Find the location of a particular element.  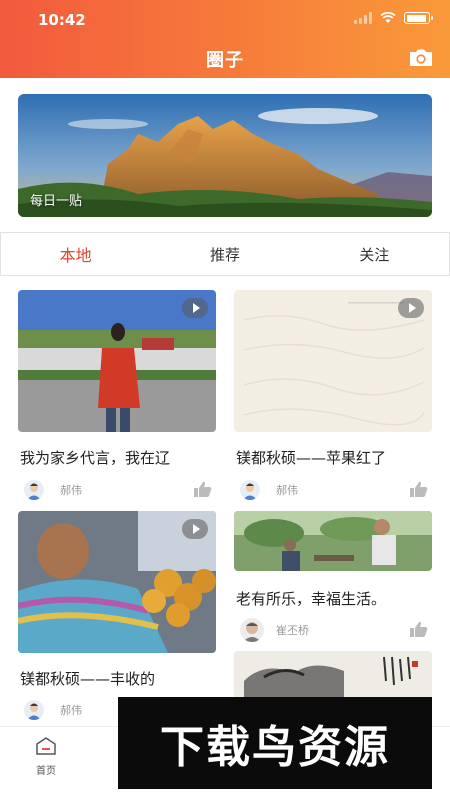

app-header: 10:42 圈子 is located at coordinates (225, 39).